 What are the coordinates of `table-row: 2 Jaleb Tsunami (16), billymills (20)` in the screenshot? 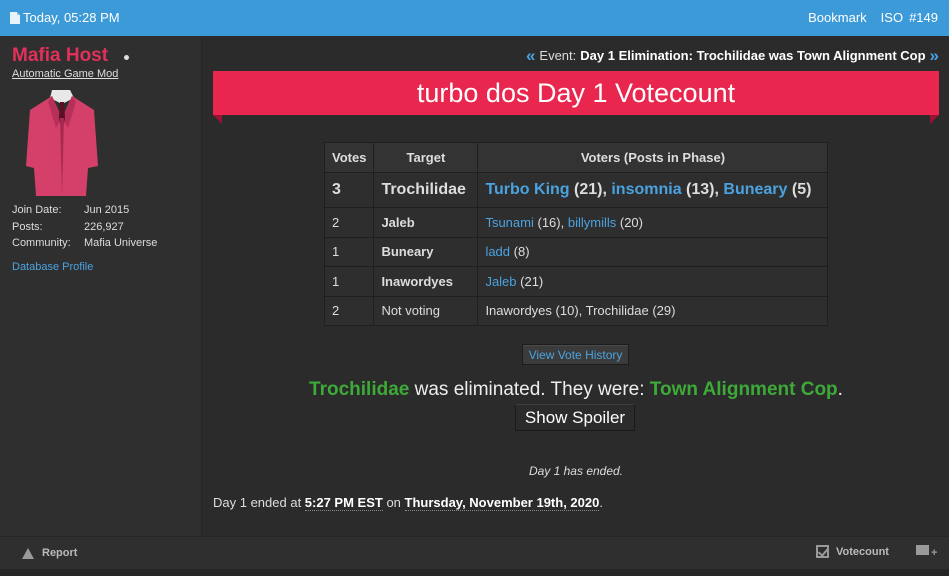 It's located at (576, 222).